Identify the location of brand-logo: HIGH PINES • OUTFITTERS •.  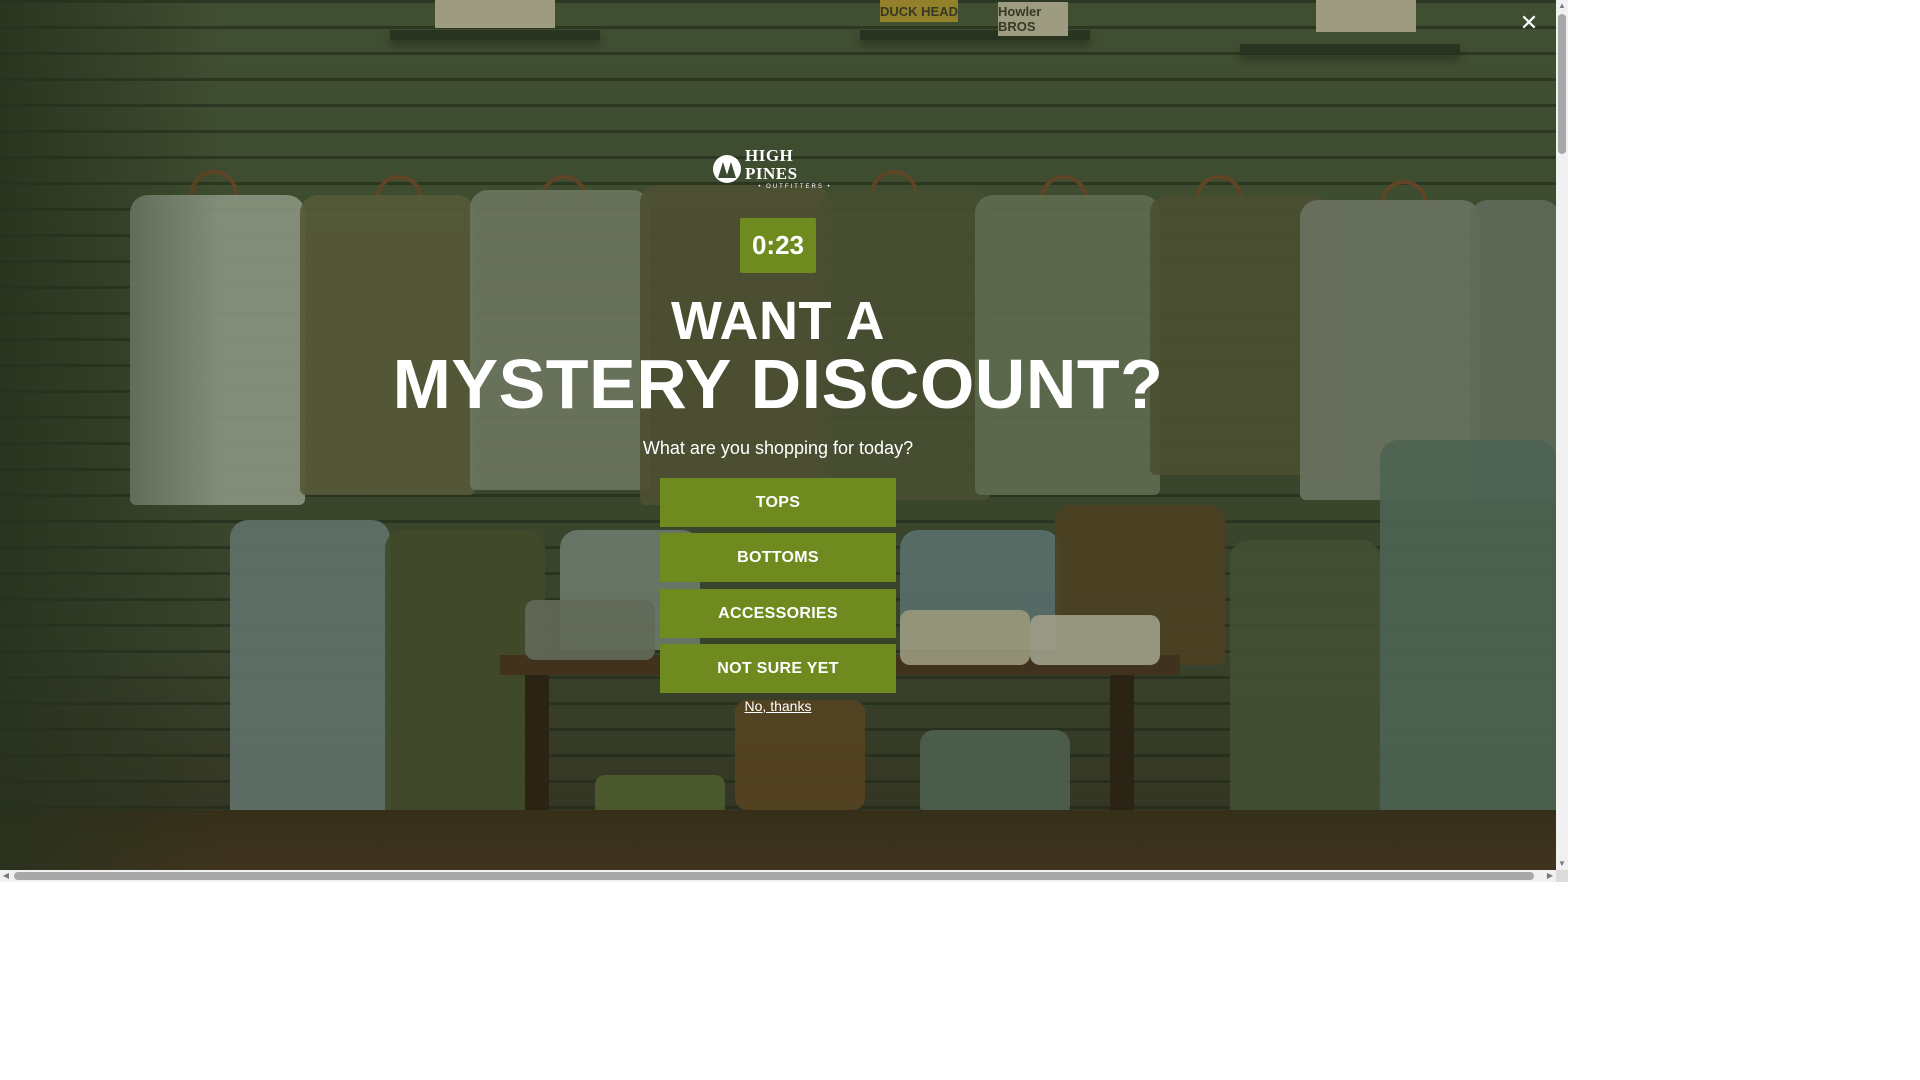
(779, 168).